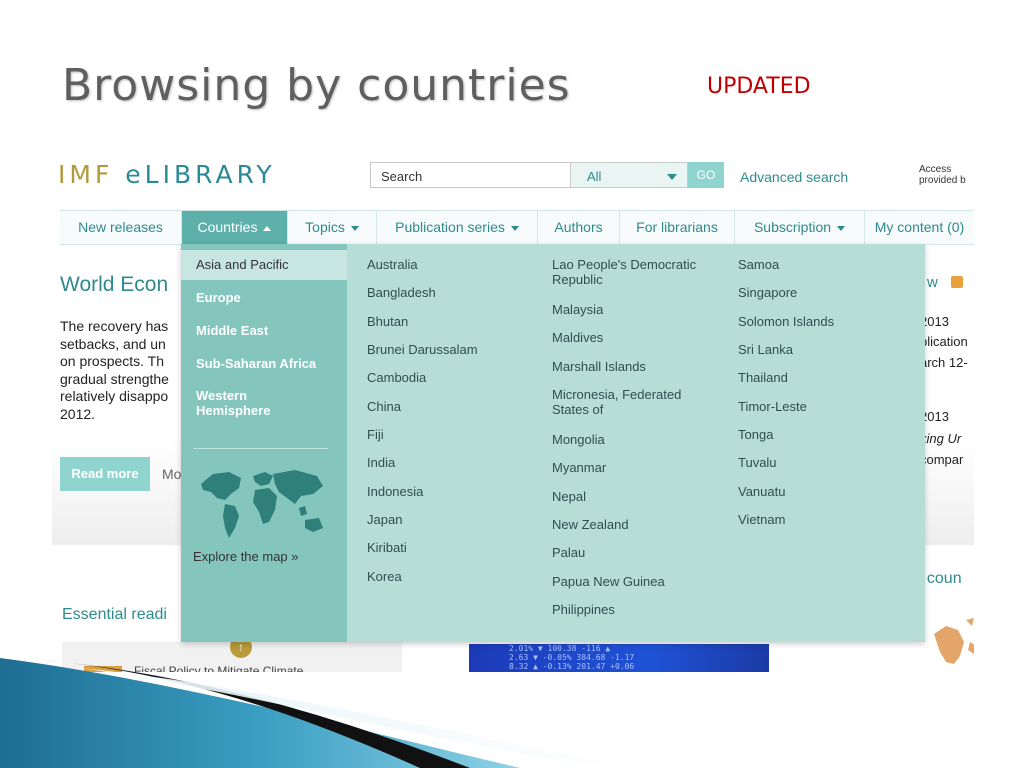 This screenshot has width=1024, height=768. Describe the element at coordinates (78, 413) in the screenshot. I see `article-line: 2012.` at that location.